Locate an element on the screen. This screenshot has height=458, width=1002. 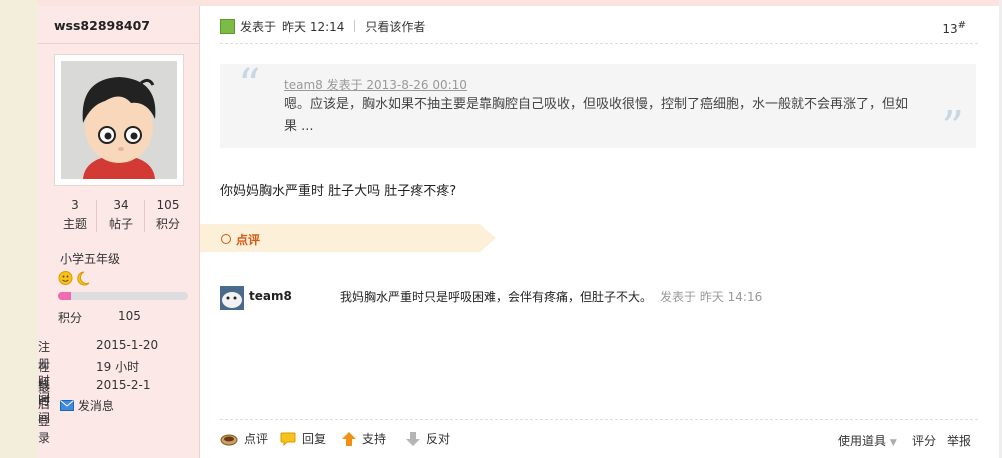
stat-posts: 34 帖子 is located at coordinates (121, 215).